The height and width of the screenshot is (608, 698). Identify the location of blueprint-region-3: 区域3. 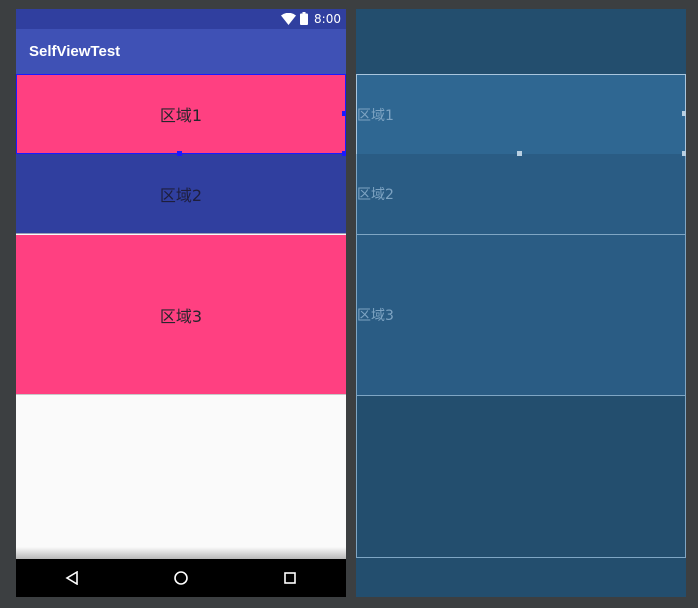
(521, 315).